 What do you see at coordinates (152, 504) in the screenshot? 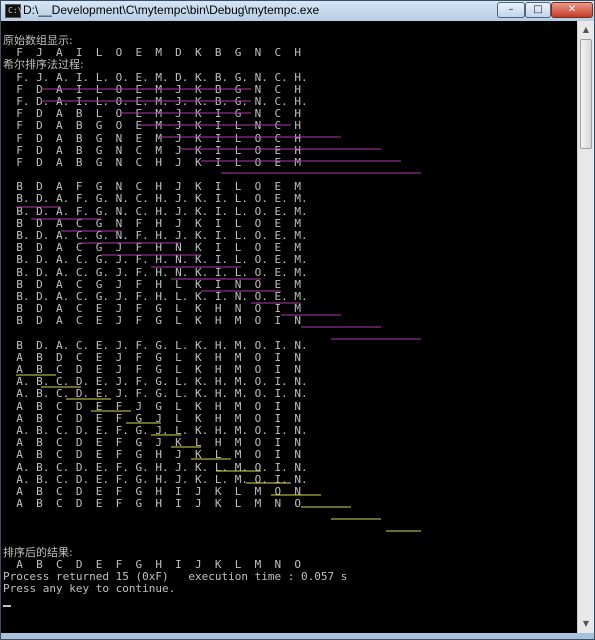
I see `console-line: A B C D E F G H I J K L M N O` at bounding box center [152, 504].